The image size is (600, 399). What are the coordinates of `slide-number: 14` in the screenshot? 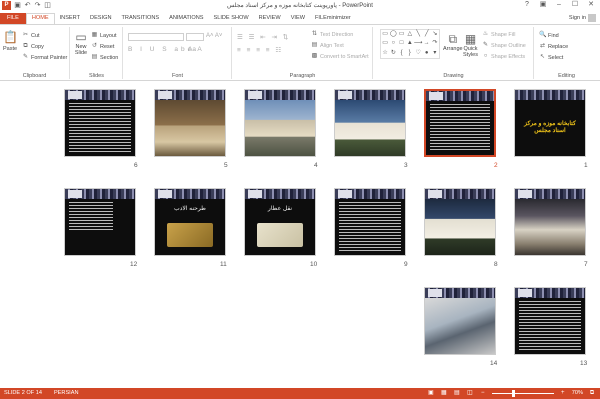 It's located at (494, 363).